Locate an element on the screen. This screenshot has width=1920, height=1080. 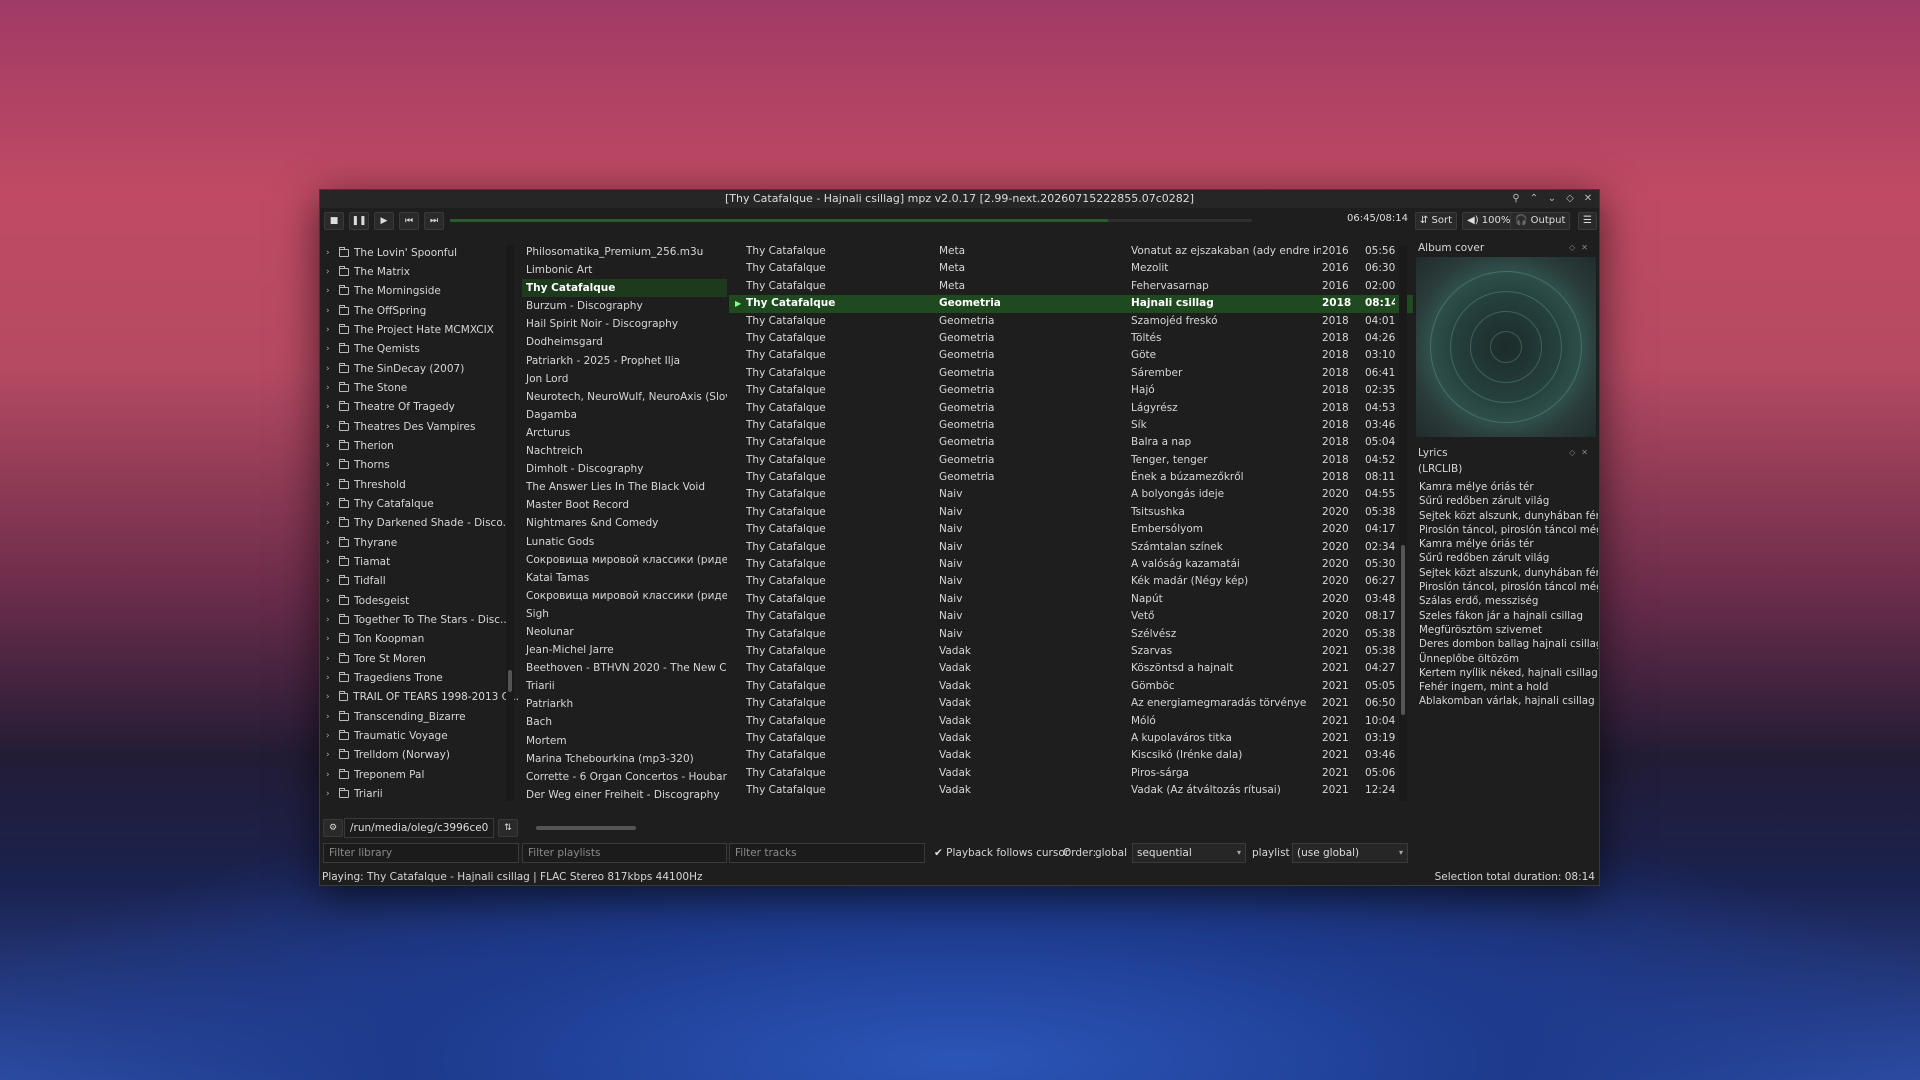
table-row: Thy Catafalque Vadak Gömböc 2021 05:05 is located at coordinates (1071, 686).